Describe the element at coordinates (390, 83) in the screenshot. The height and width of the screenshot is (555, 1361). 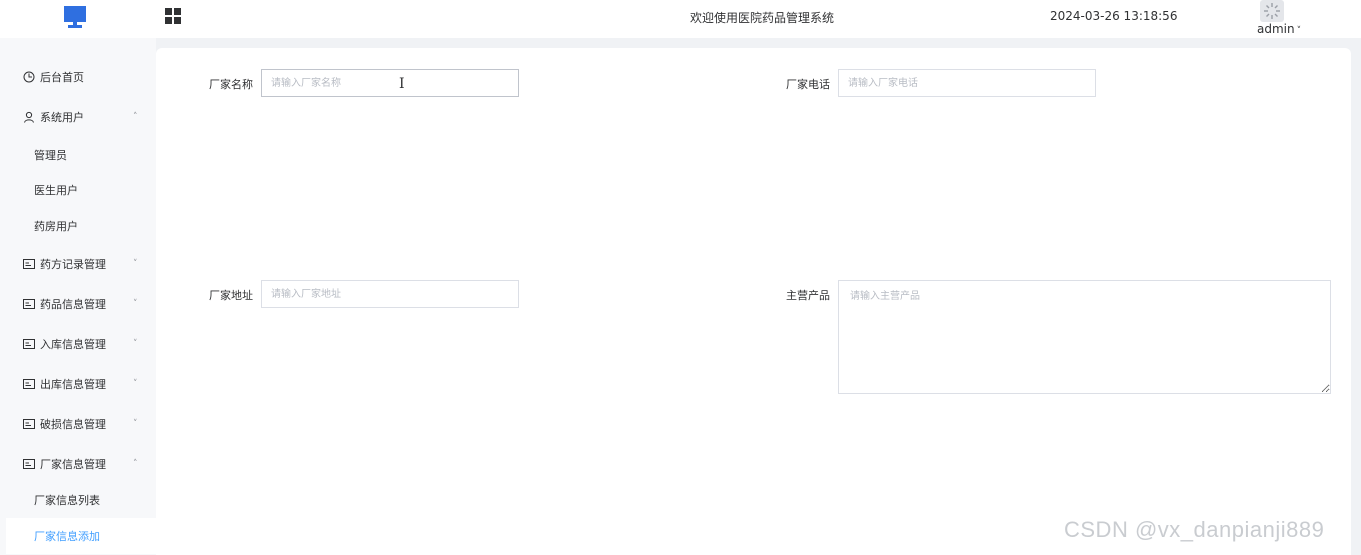
I see `manufacturer-name-input` at that location.